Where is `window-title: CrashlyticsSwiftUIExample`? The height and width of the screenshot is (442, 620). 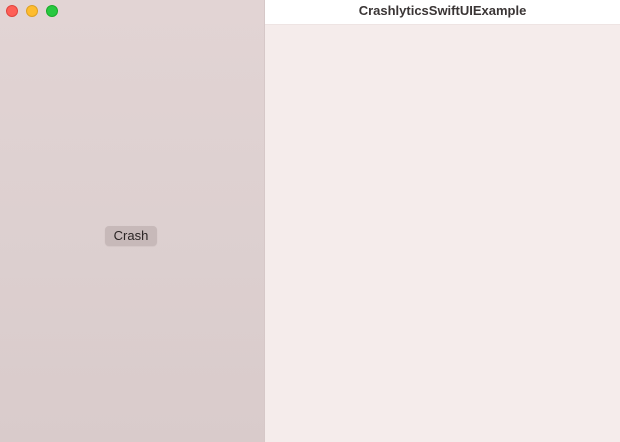 window-title: CrashlyticsSwiftUIExample is located at coordinates (442, 10).